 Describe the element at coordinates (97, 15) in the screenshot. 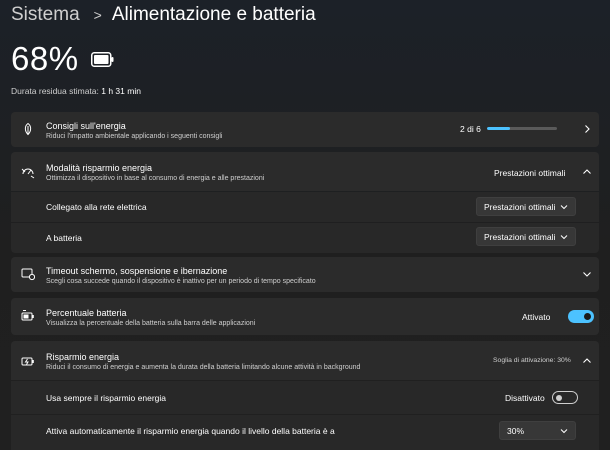

I see `breadcrumb-chevron-icon: >` at that location.